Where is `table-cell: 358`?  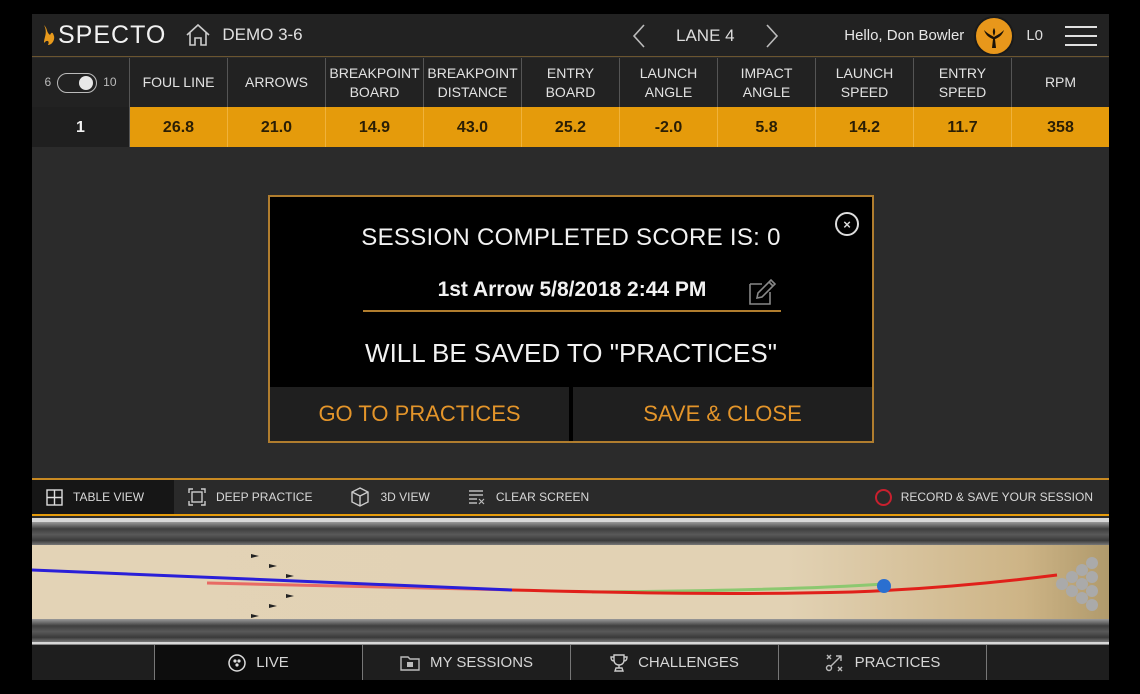
table-cell: 358 is located at coordinates (1060, 127).